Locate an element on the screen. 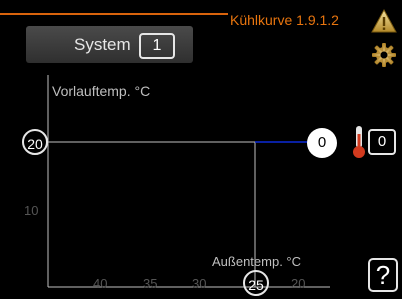 This screenshot has height=299, width=402. y-tick-20-marker: 20 is located at coordinates (35, 142).